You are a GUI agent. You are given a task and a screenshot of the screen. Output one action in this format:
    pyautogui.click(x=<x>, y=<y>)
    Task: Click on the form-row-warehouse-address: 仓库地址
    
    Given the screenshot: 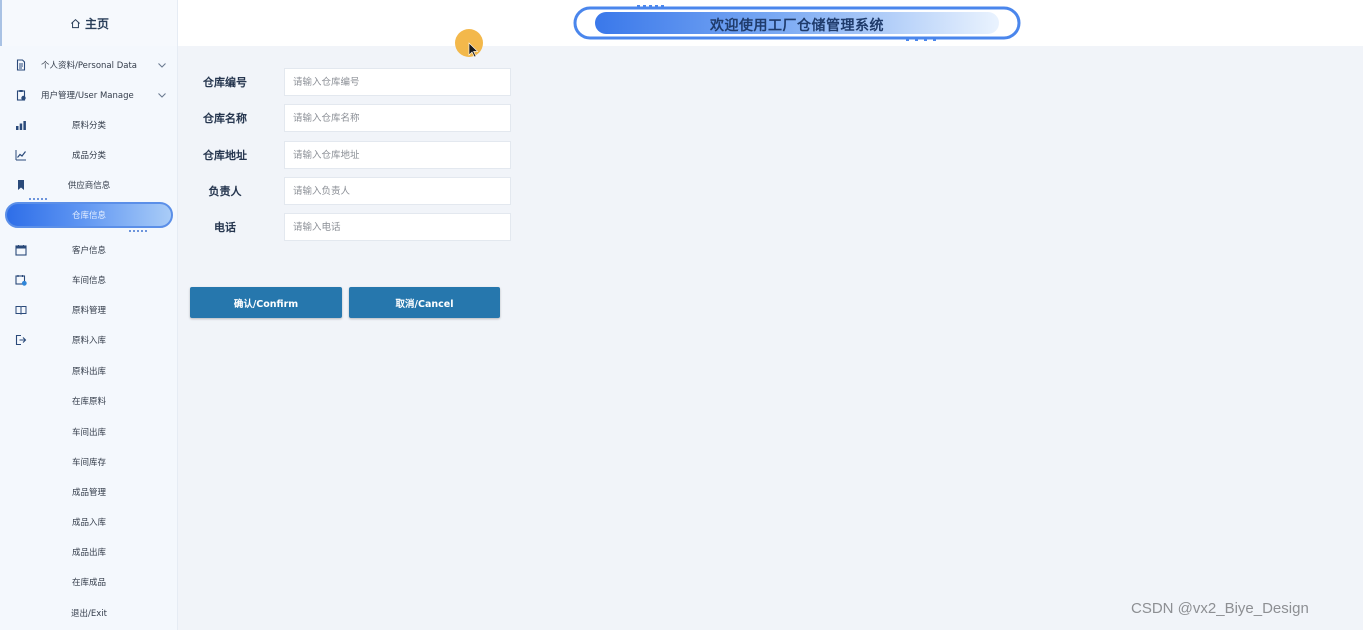 What is the action you would take?
    pyautogui.click(x=355, y=155)
    